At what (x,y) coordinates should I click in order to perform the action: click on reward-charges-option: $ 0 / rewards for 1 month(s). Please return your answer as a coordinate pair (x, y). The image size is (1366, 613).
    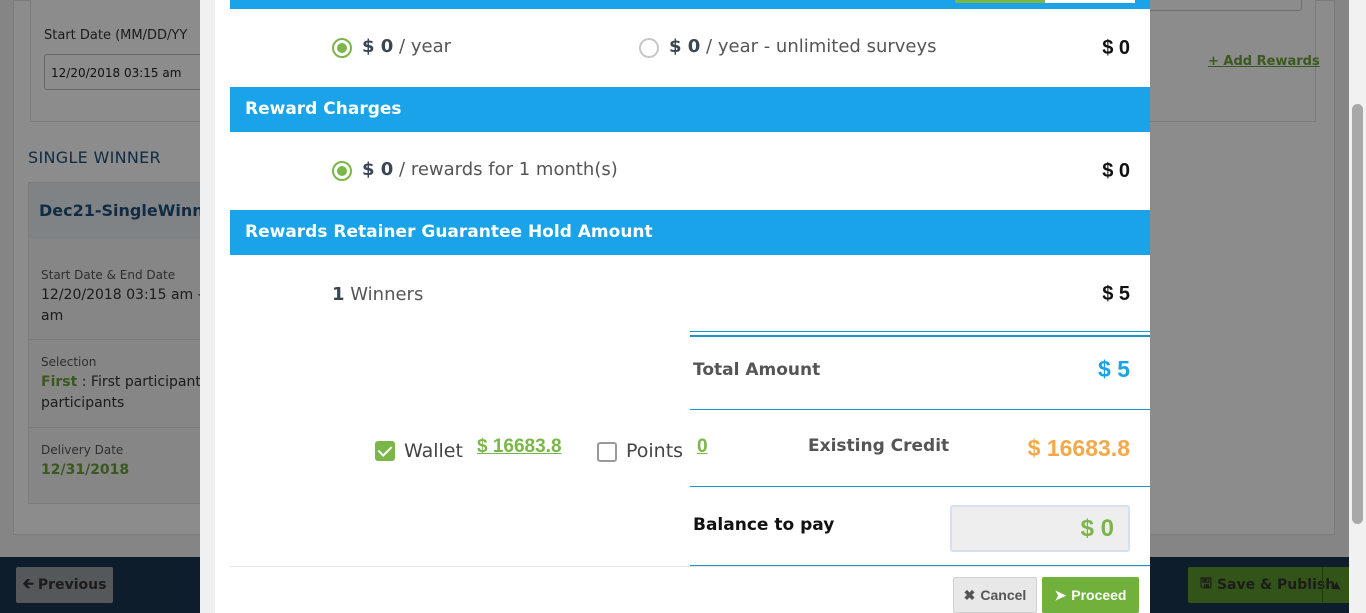
    Looking at the image, I should click on (490, 169).